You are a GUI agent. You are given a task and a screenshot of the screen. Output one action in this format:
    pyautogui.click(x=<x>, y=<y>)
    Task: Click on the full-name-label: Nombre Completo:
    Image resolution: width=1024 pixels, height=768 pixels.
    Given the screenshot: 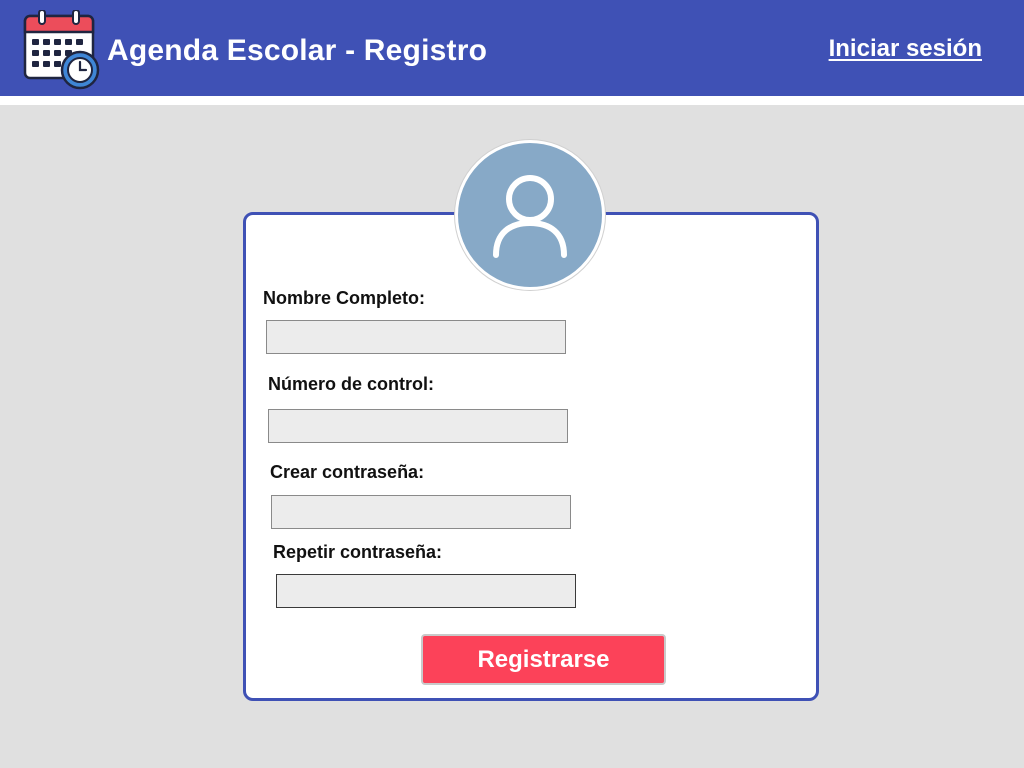 What is the action you would take?
    pyautogui.click(x=344, y=298)
    